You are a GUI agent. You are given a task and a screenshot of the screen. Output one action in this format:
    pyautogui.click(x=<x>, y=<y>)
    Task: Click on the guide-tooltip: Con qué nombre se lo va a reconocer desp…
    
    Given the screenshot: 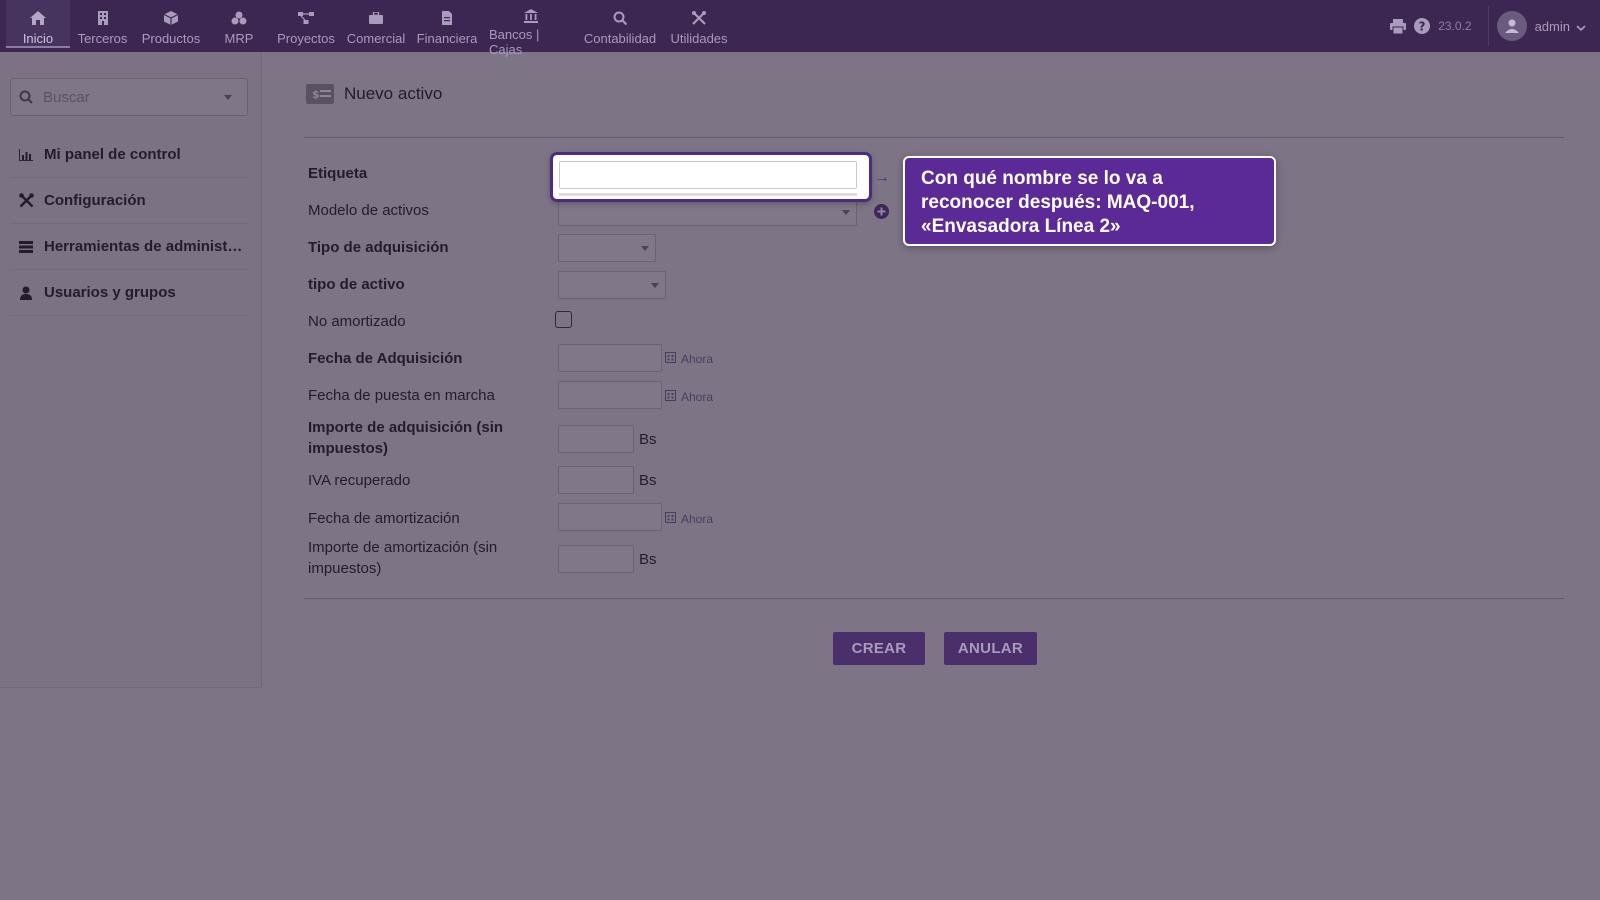 What is the action you would take?
    pyautogui.click(x=1089, y=201)
    